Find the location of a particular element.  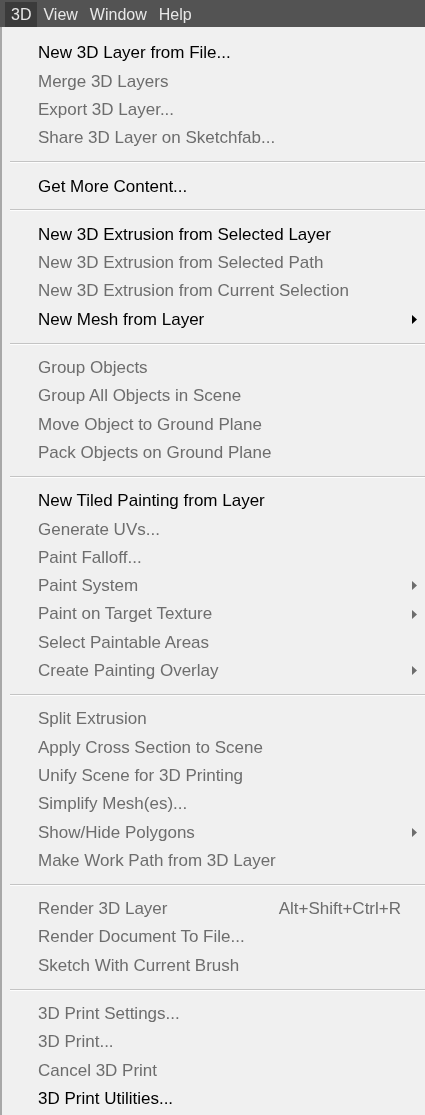

menu-bar-item: Window is located at coordinates (118, 14).